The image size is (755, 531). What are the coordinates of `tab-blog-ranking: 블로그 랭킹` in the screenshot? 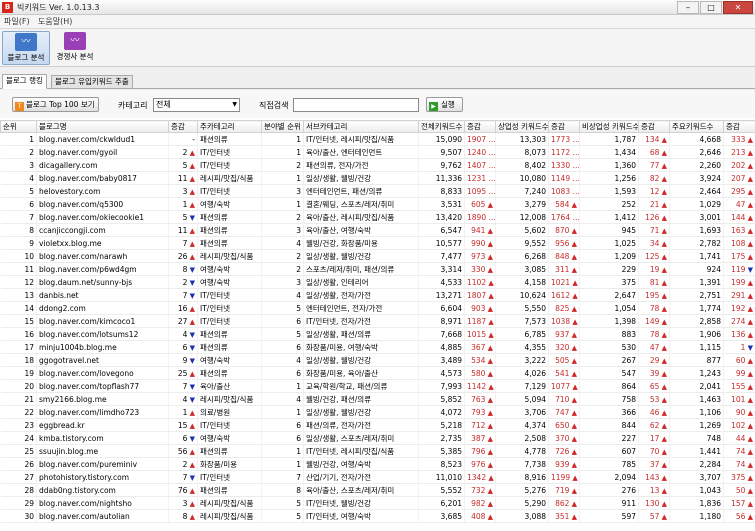 It's located at (24, 81).